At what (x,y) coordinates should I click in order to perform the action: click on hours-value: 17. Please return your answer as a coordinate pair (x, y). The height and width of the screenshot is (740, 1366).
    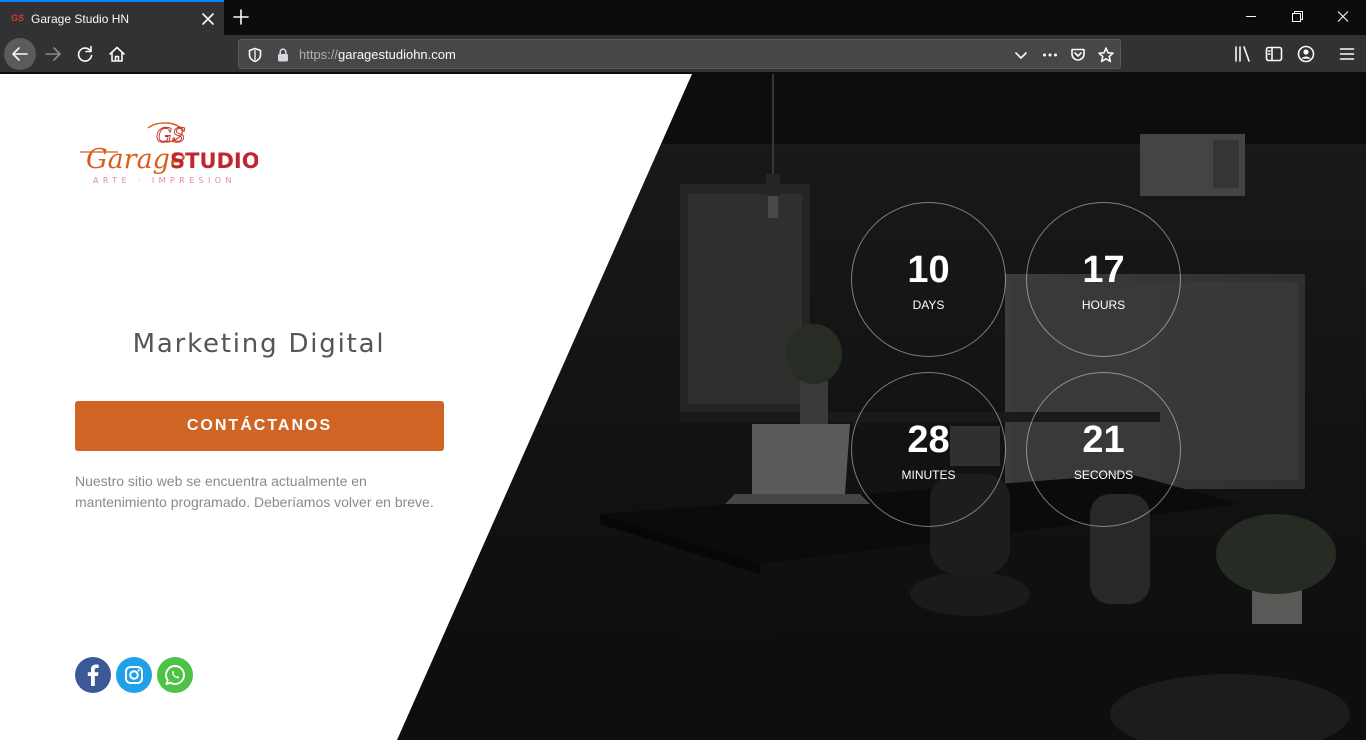
    Looking at the image, I should click on (1103, 270).